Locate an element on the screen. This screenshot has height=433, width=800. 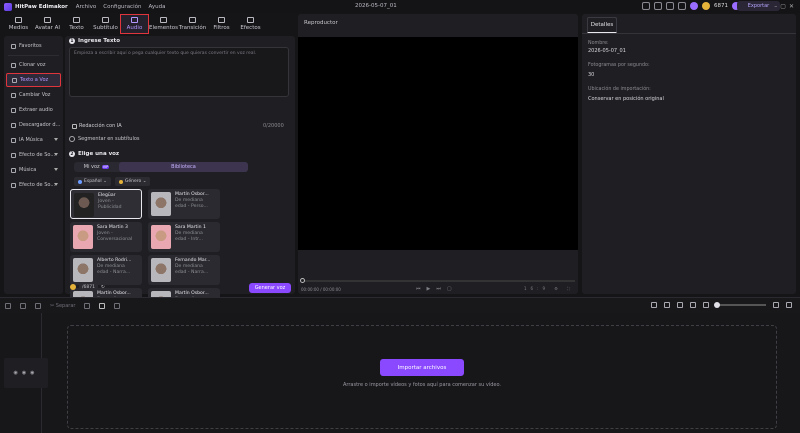
extract-icon is located at coordinates (13, 110).